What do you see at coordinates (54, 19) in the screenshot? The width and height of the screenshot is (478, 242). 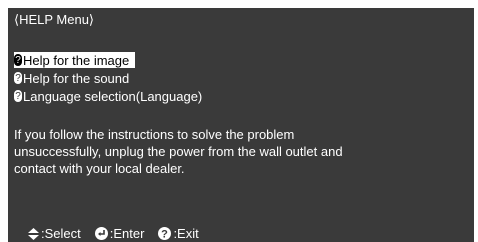 I see `menu-title: ⟨HELP Menu⟩` at bounding box center [54, 19].